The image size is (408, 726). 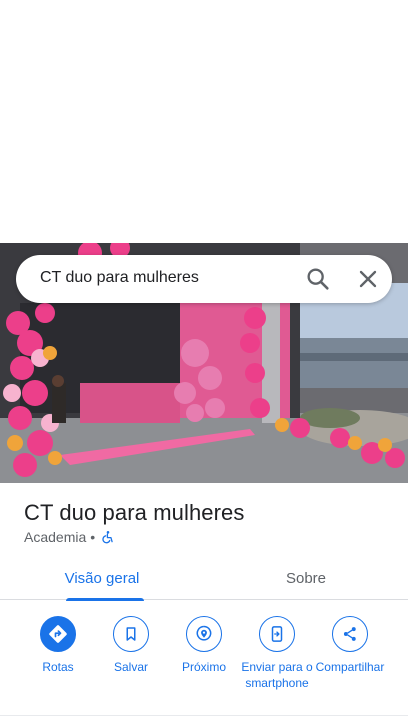 I want to click on nearby-label: Próximo, so click(x=203, y=667).